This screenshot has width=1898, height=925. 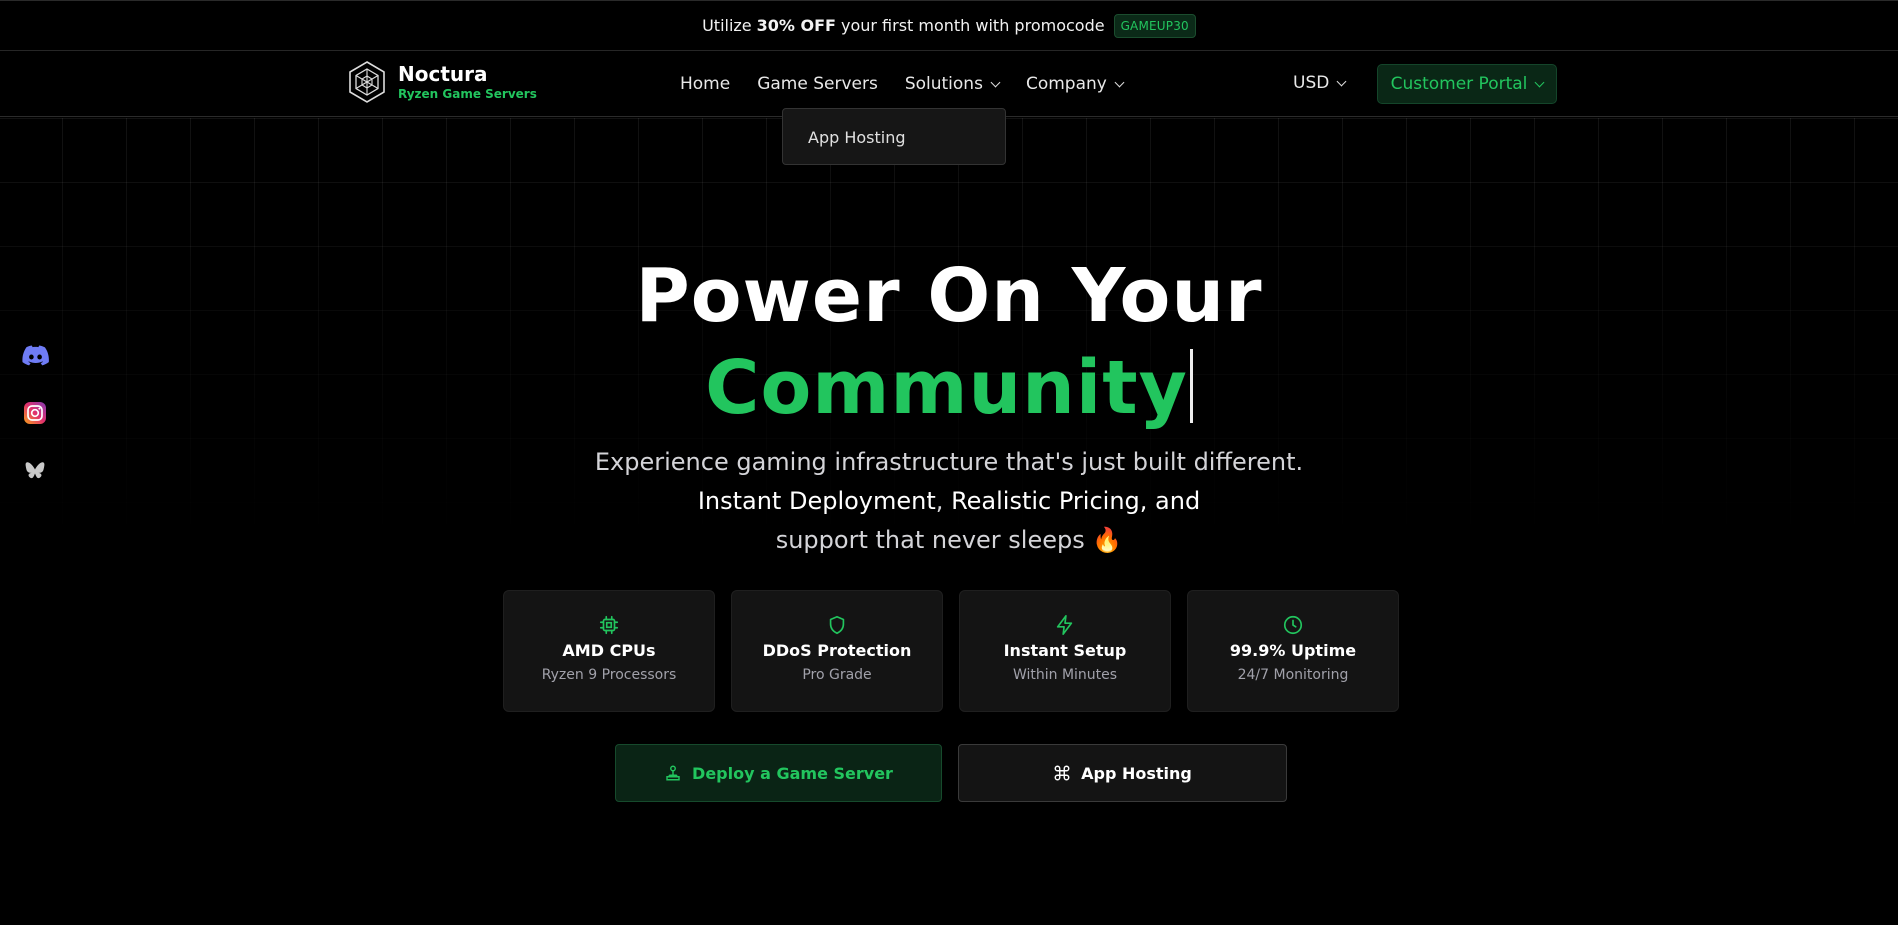 I want to click on joystick-icon, so click(x=673, y=773).